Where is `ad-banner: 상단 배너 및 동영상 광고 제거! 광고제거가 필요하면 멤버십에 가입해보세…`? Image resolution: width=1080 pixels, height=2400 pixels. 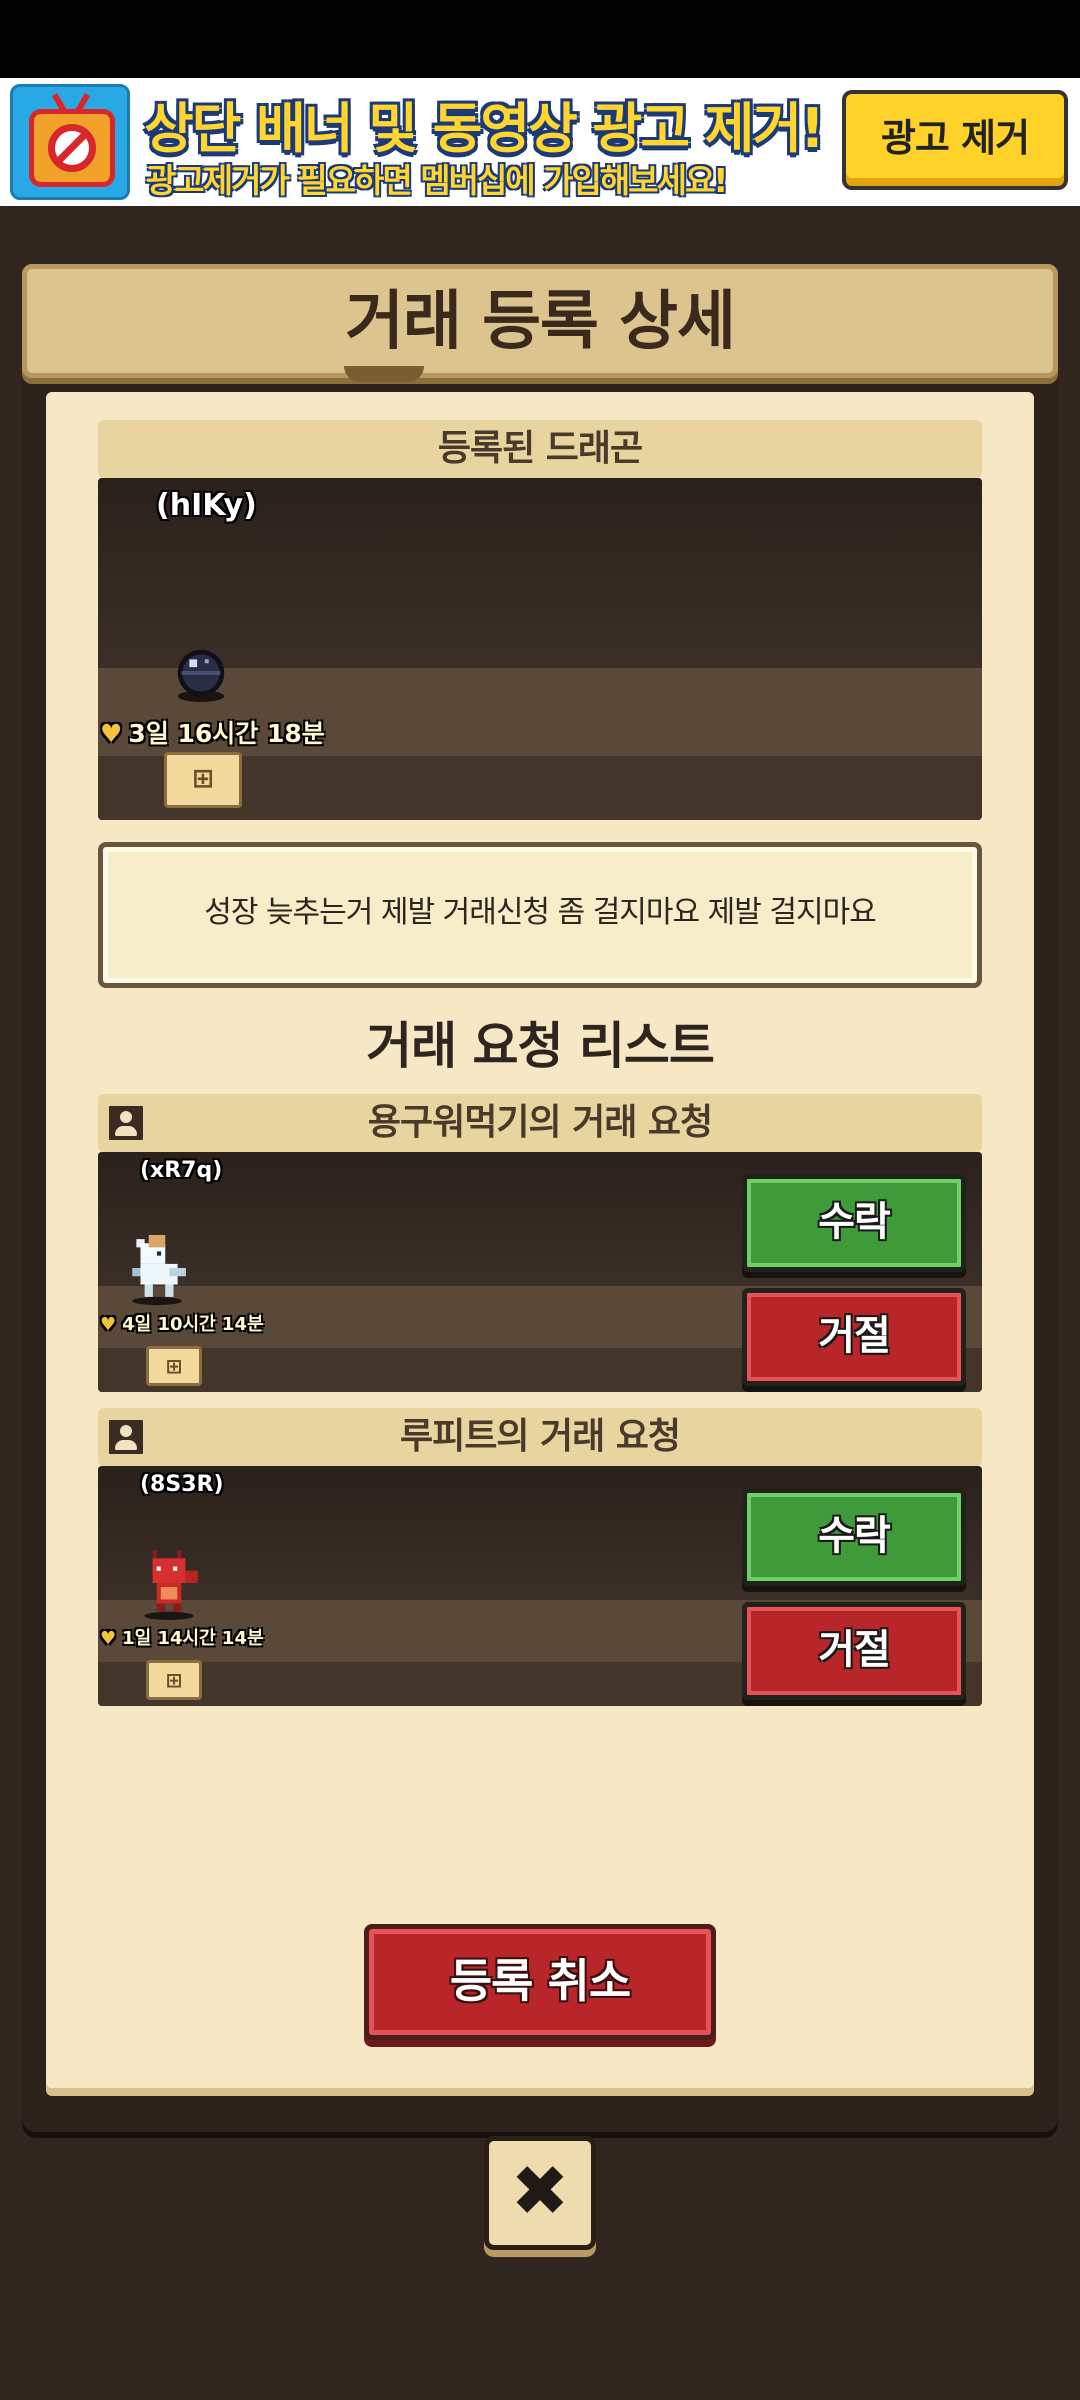 ad-banner: 상단 배너 및 동영상 광고 제거! 광고제거가 필요하면 멤버십에 가입해보세… is located at coordinates (540, 142).